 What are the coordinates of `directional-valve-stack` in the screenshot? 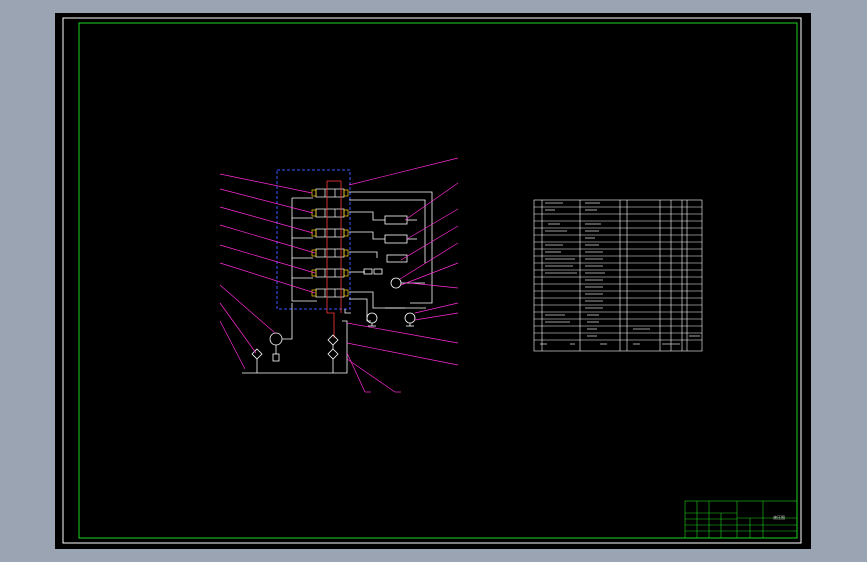 It's located at (330, 243).